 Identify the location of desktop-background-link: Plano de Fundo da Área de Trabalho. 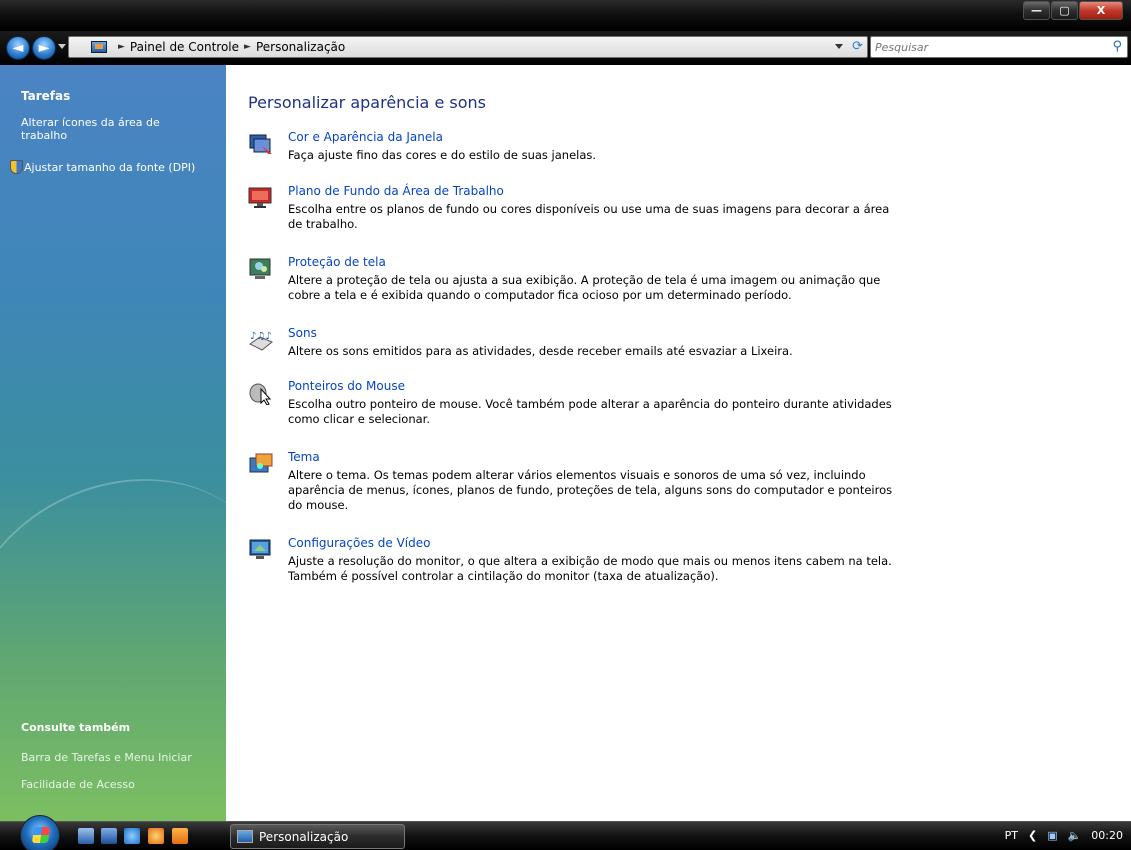
(396, 191).